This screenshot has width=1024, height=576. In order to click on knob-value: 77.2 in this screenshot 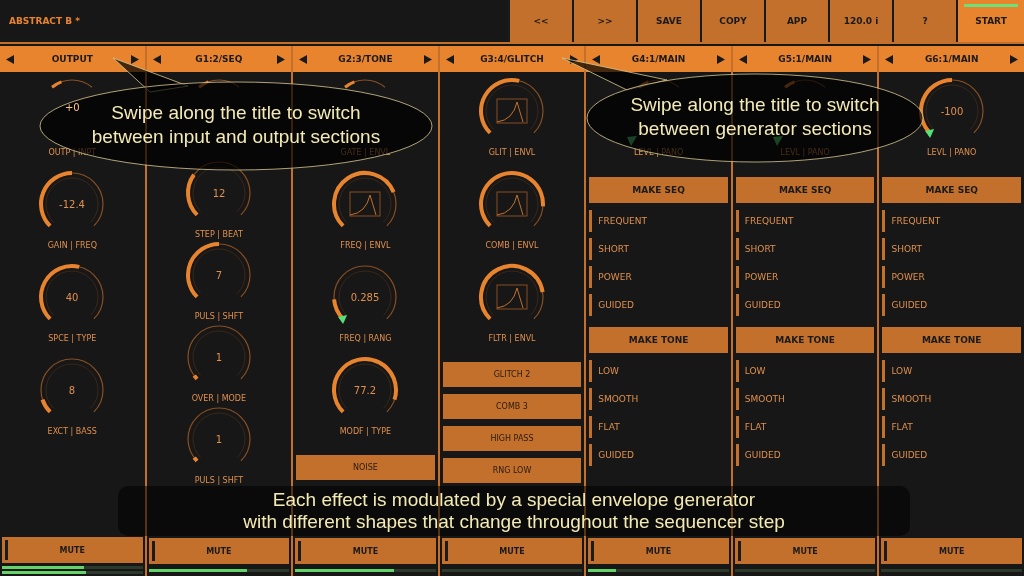, I will do `click(365, 390)`.